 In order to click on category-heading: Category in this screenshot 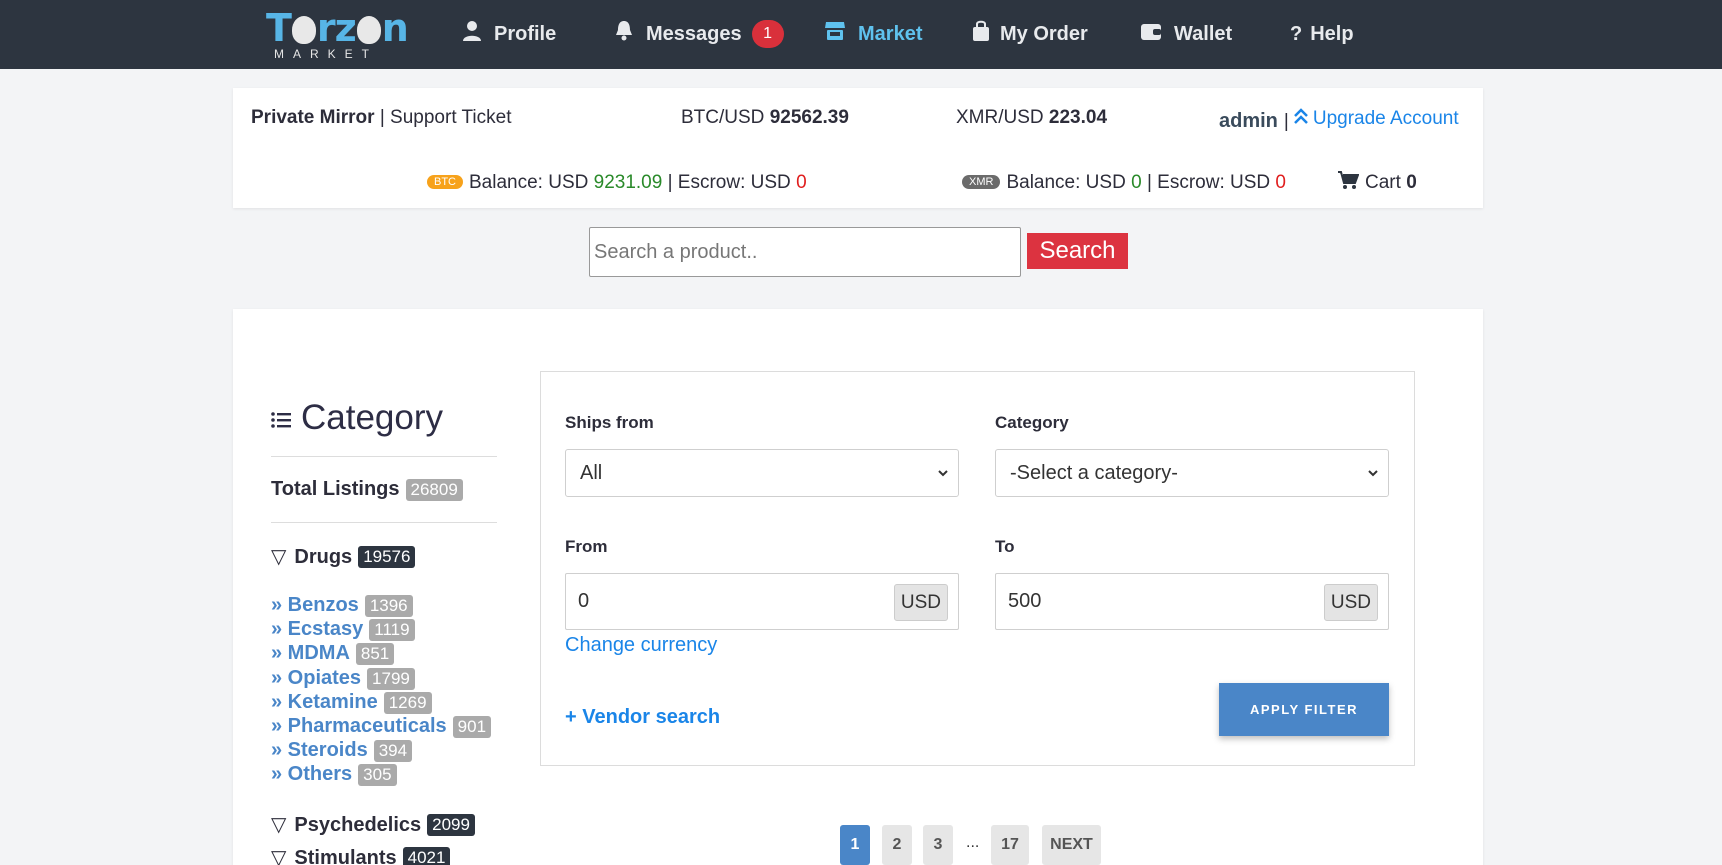, I will do `click(357, 418)`.